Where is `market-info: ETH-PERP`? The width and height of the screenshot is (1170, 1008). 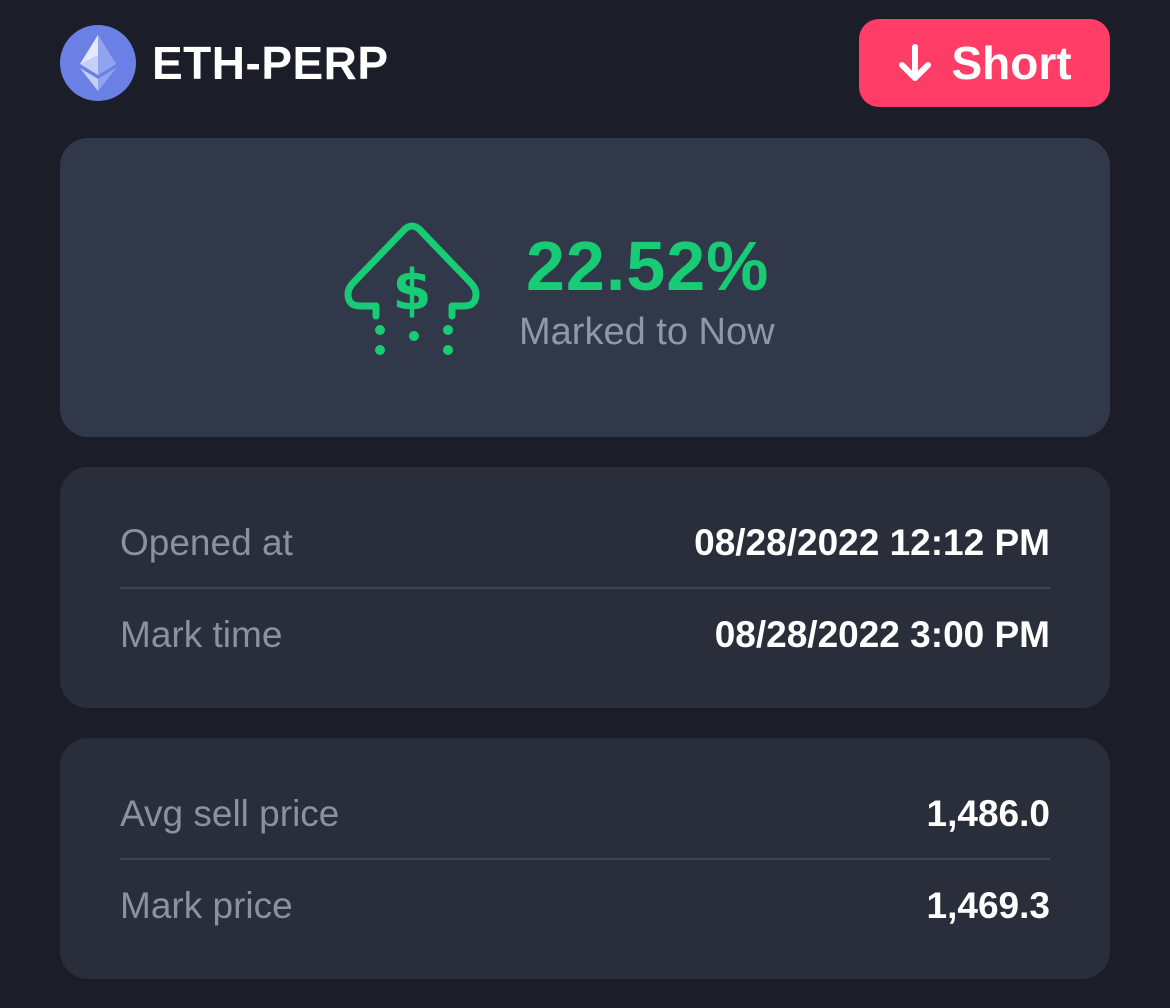 market-info: ETH-PERP is located at coordinates (224, 63).